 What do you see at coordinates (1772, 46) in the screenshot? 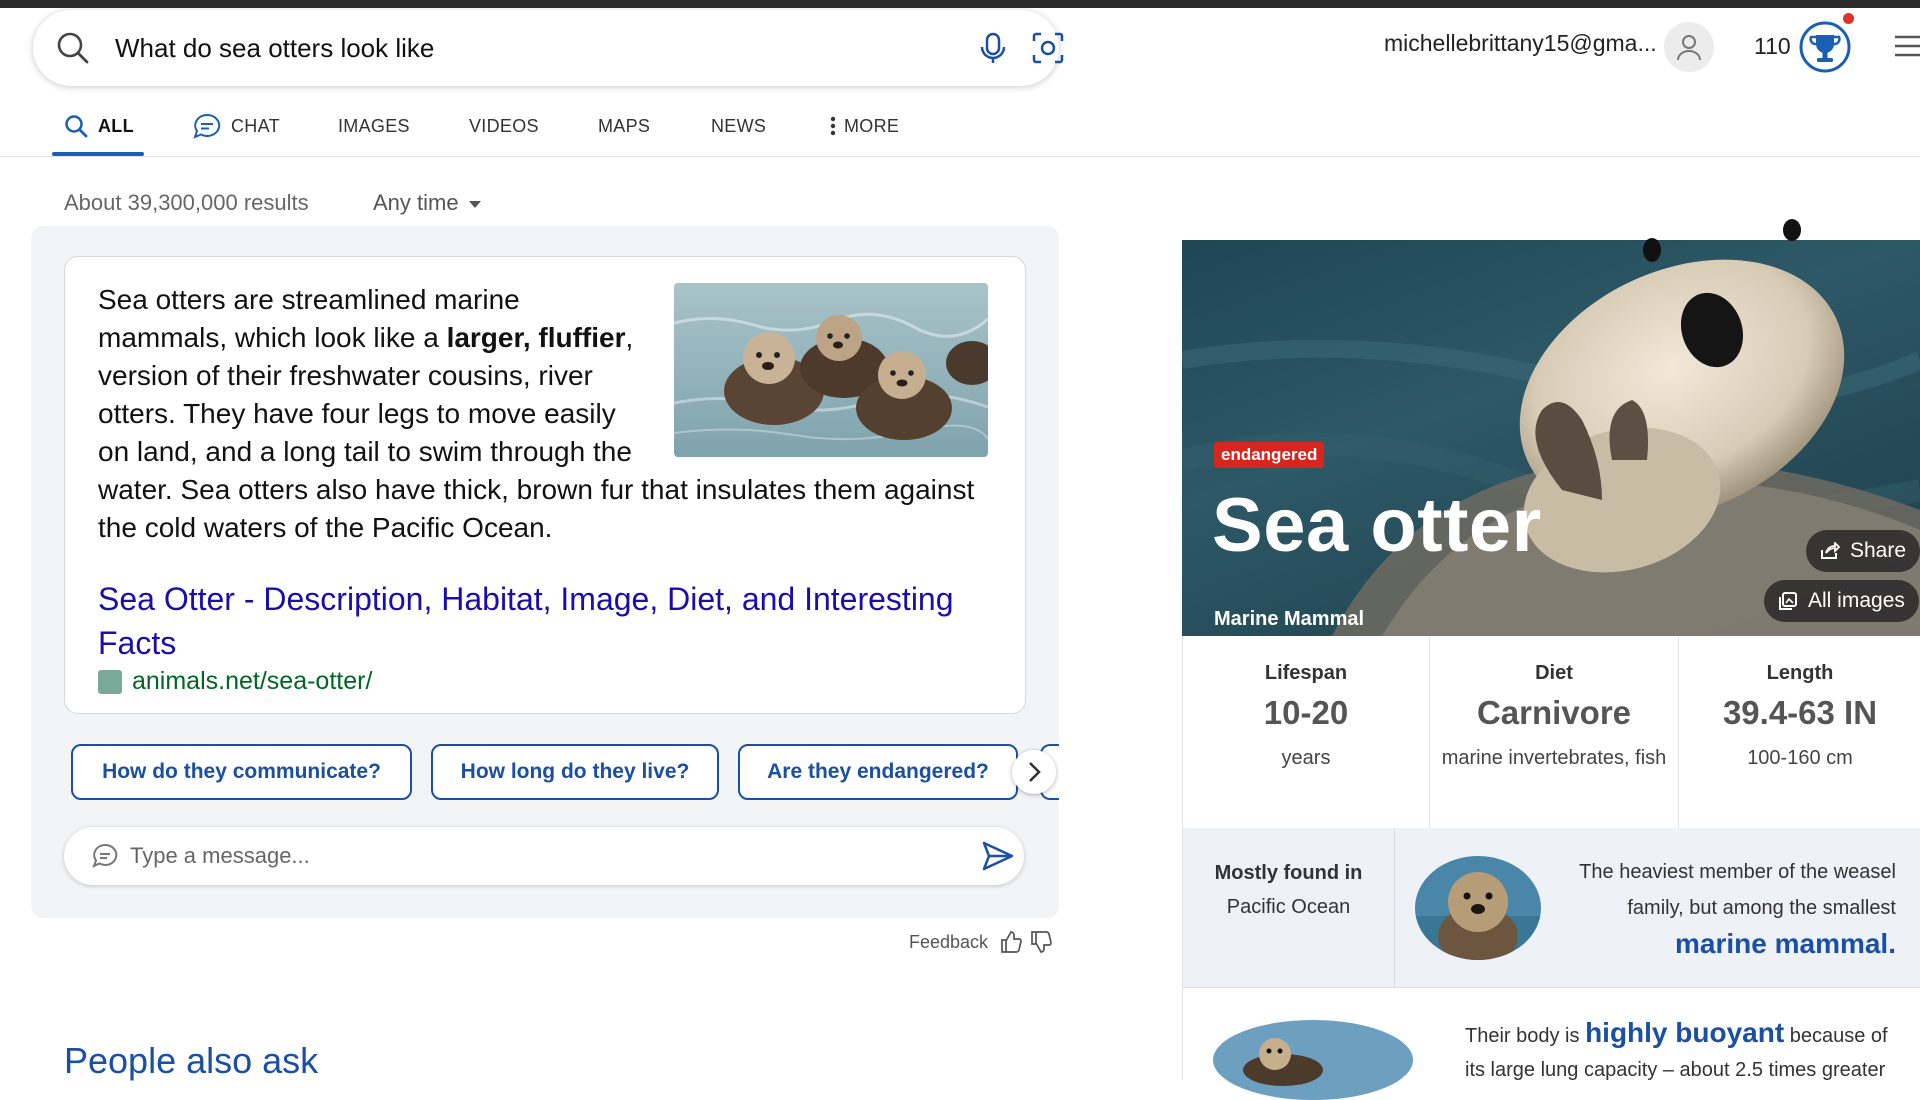
I see `rewards-points: 110` at bounding box center [1772, 46].